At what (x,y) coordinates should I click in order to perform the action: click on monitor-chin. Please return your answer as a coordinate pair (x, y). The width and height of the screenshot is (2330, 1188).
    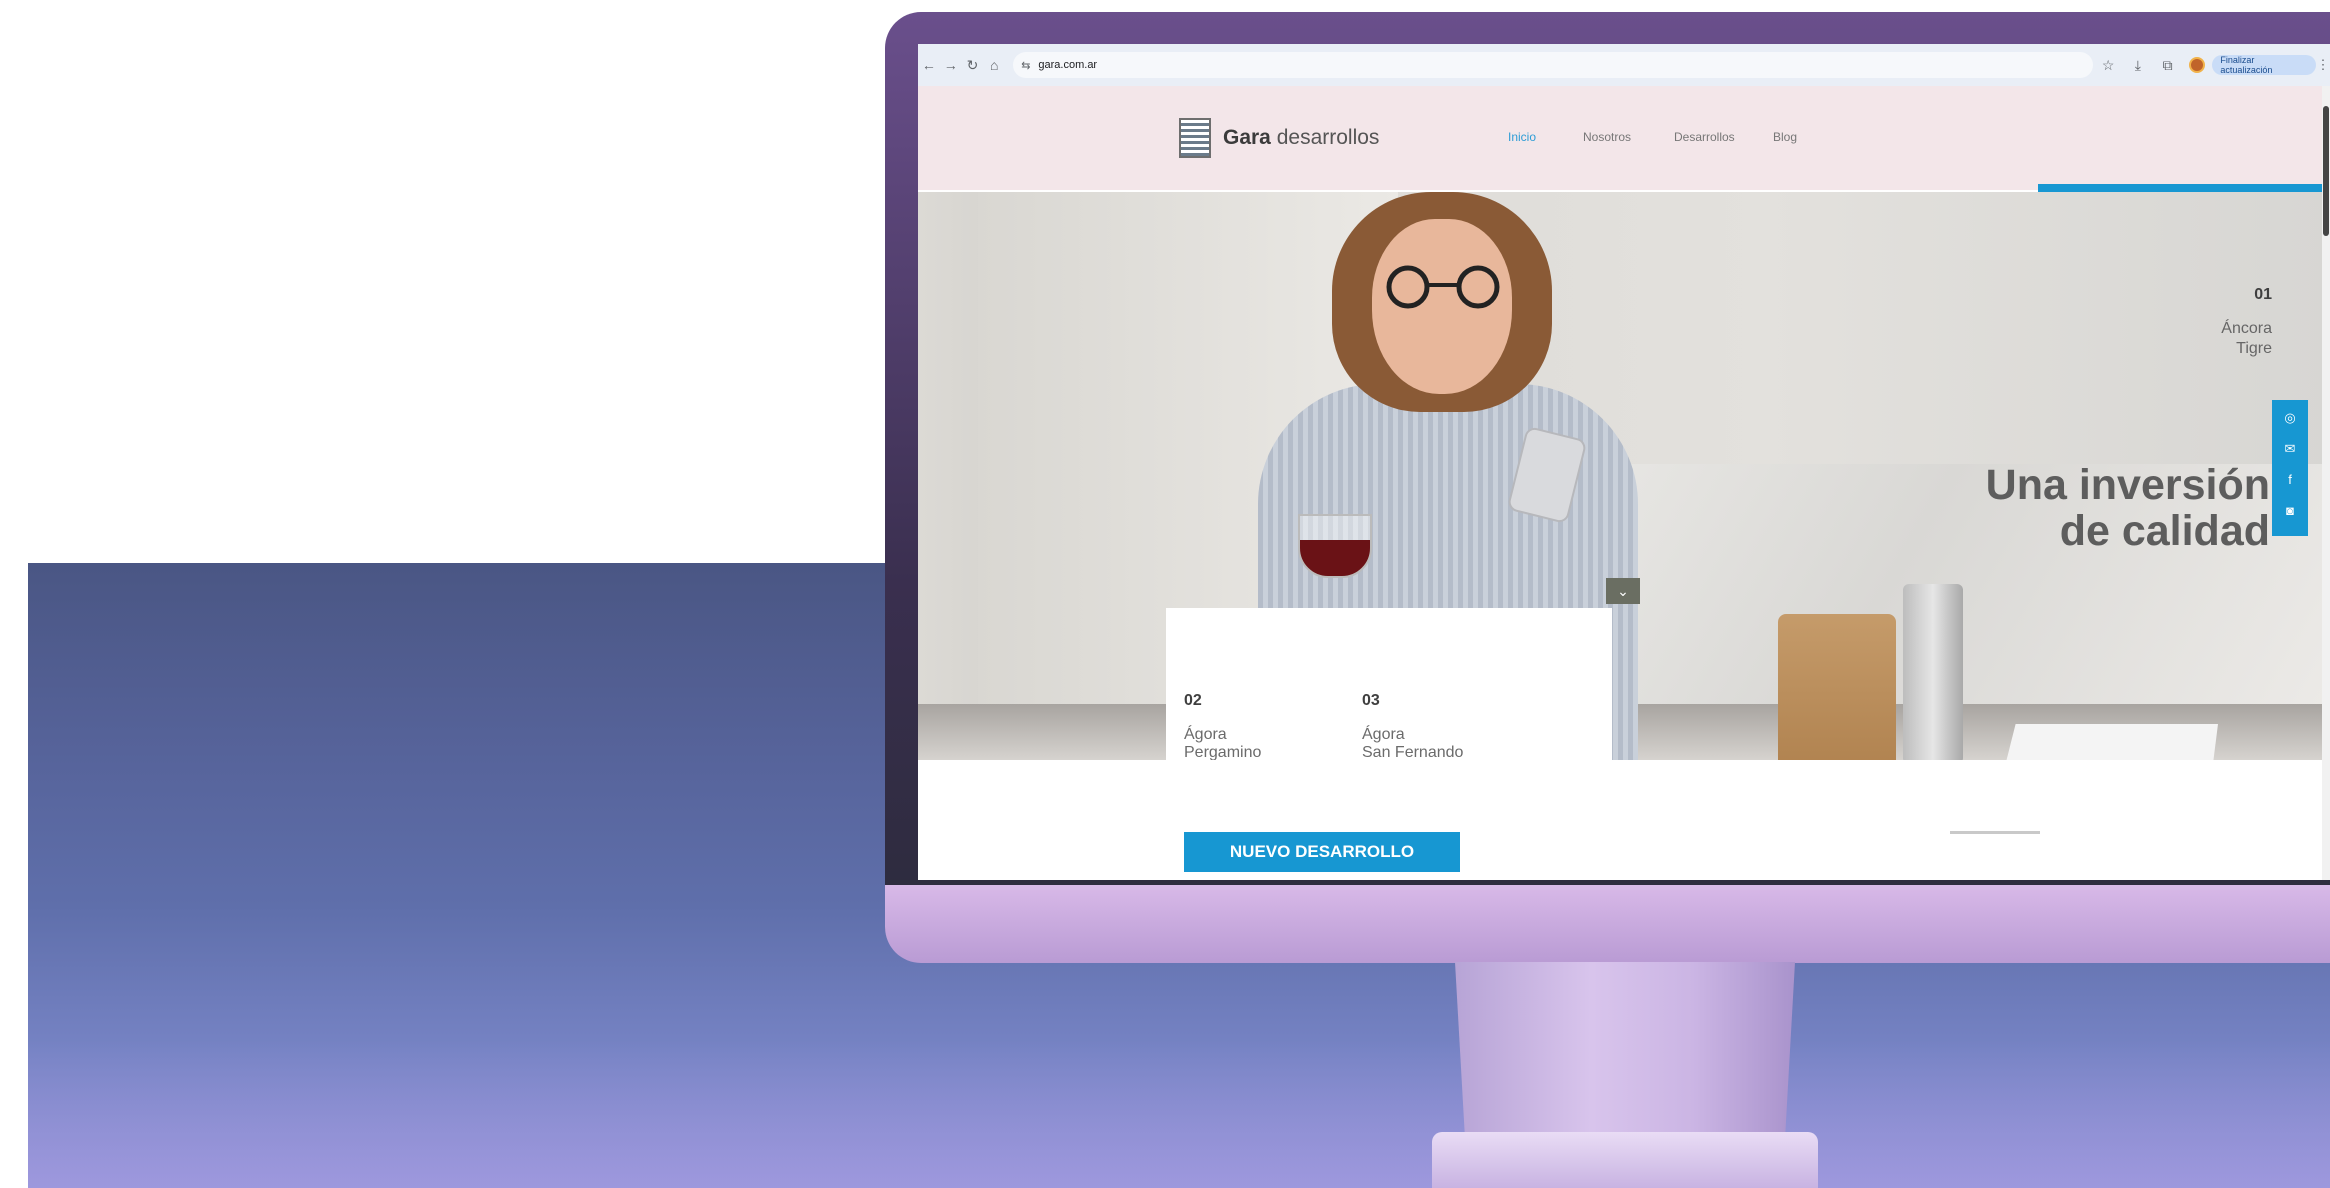
    Looking at the image, I should click on (1607, 924).